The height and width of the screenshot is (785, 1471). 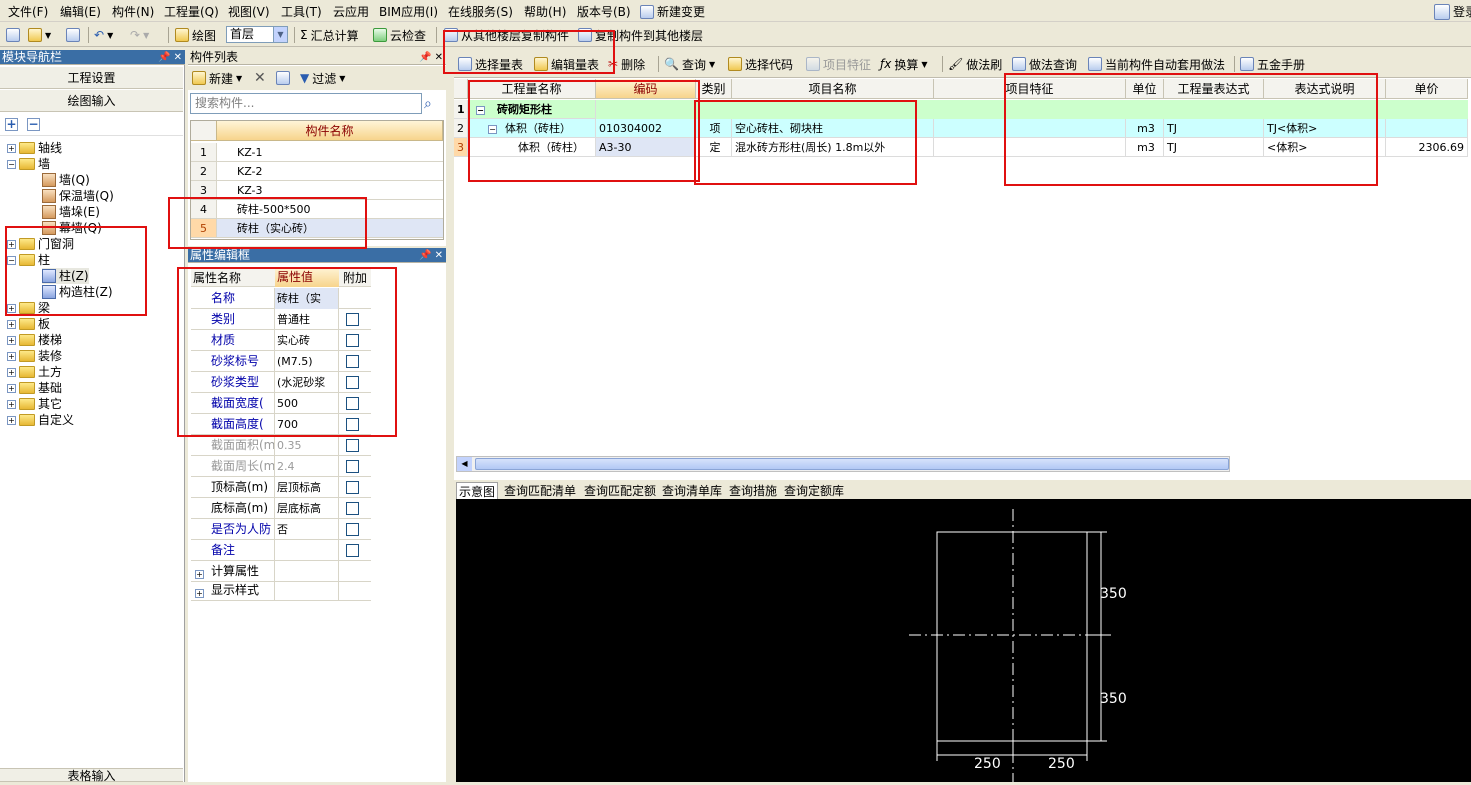 I want to click on menu-cloud: 云应用, so click(x=351, y=11).